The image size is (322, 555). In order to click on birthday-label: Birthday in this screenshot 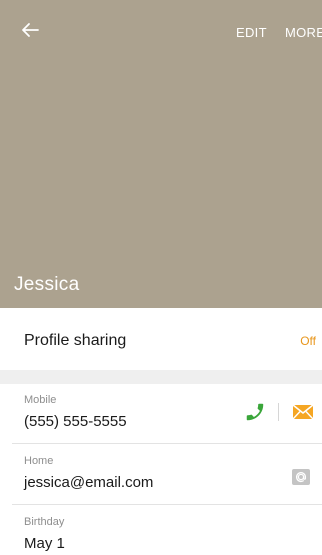, I will do `click(44, 522)`.